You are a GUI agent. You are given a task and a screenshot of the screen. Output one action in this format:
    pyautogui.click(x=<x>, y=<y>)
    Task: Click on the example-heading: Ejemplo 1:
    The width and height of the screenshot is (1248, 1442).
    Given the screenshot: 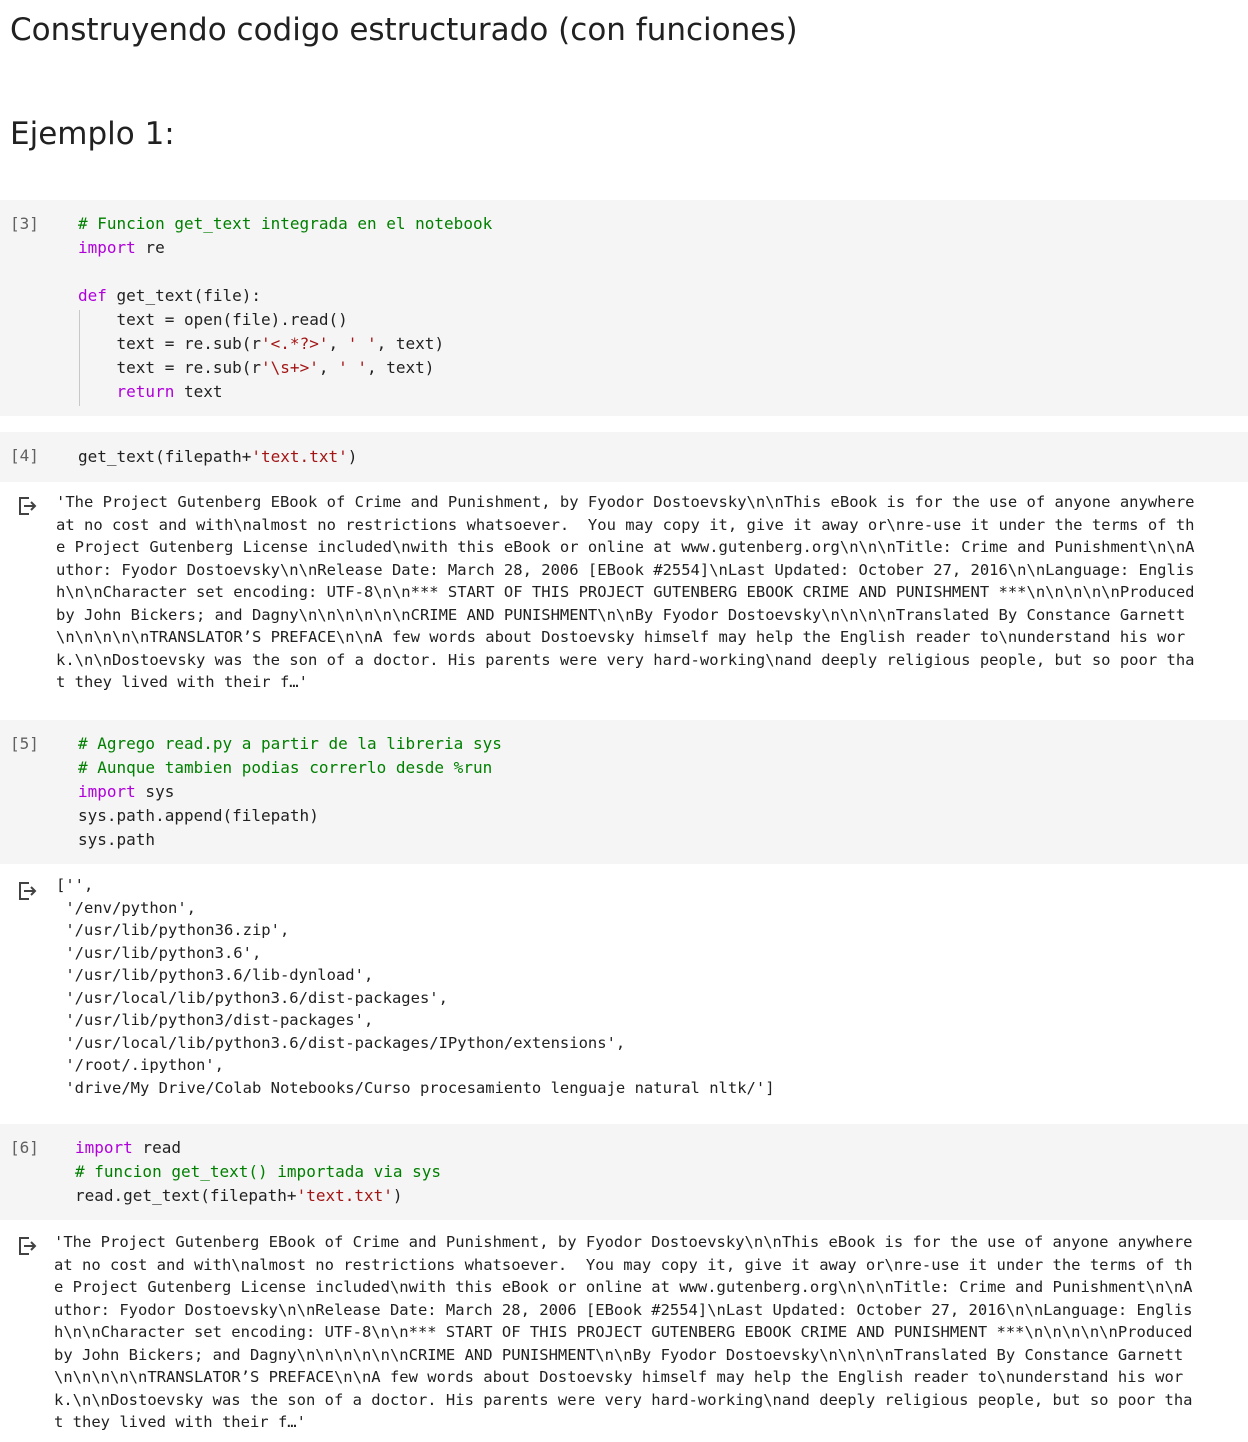 What is the action you would take?
    pyautogui.click(x=92, y=134)
    